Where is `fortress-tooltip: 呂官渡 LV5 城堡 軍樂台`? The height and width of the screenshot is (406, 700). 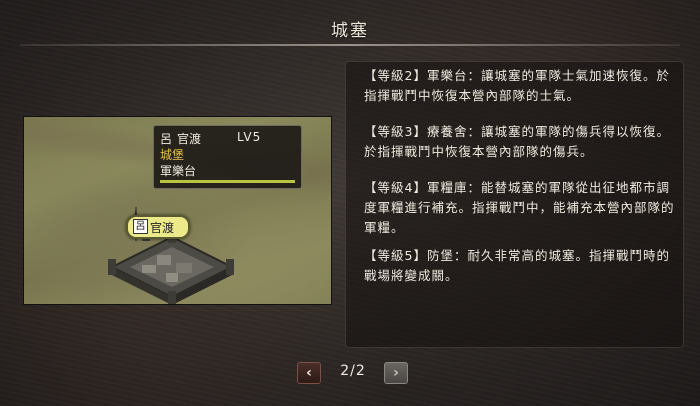 fortress-tooltip: 呂官渡 LV5 城堡 軍樂台 is located at coordinates (227, 157).